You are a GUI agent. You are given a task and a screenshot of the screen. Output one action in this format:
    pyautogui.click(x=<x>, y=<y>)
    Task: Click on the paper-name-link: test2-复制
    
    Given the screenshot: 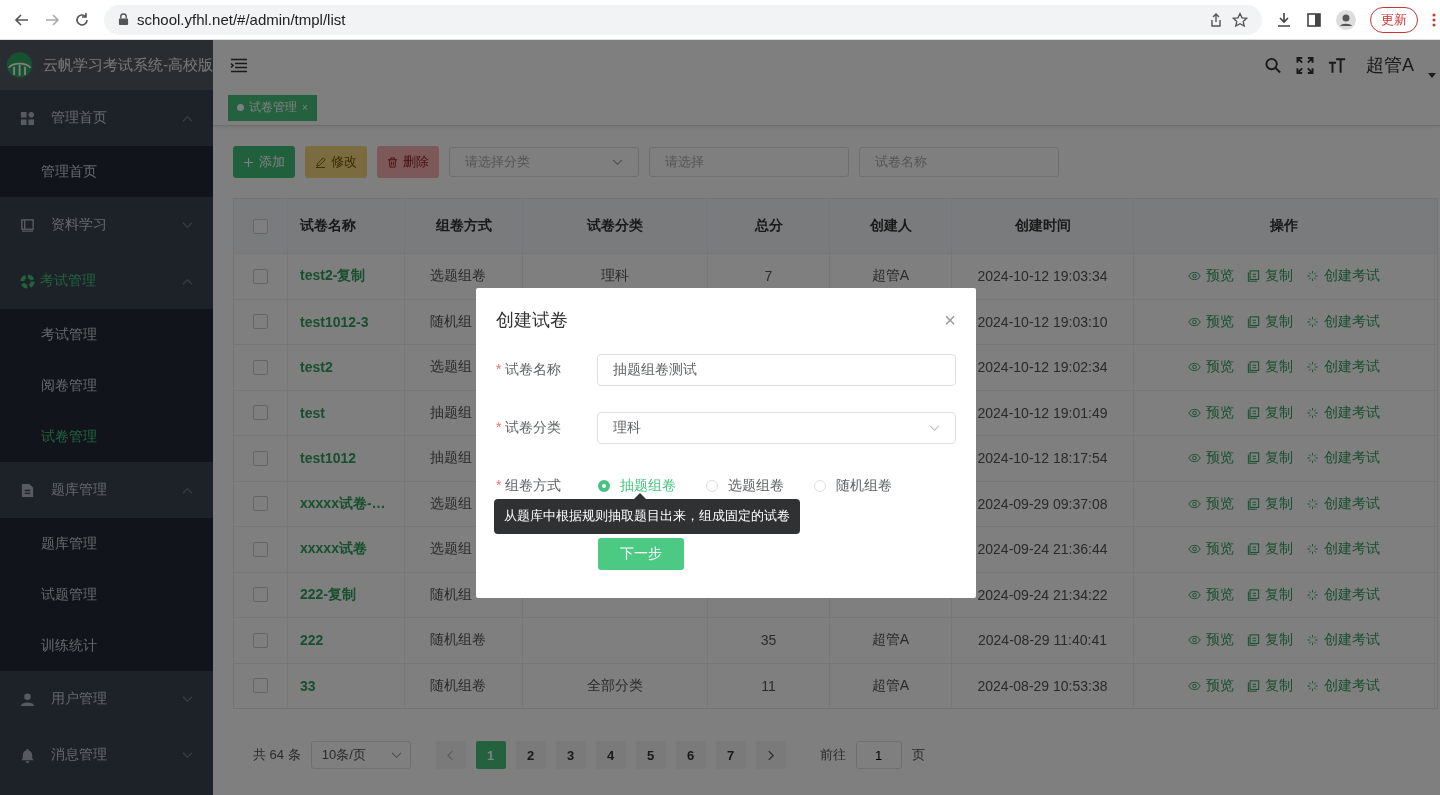 What is the action you would take?
    pyautogui.click(x=333, y=276)
    